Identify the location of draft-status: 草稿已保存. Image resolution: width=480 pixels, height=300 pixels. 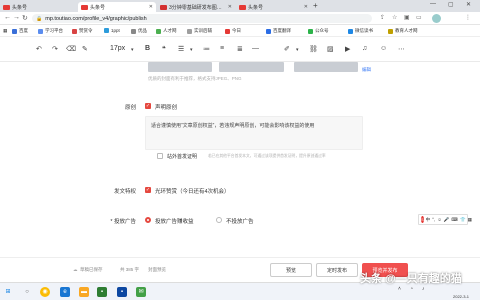
(91, 269).